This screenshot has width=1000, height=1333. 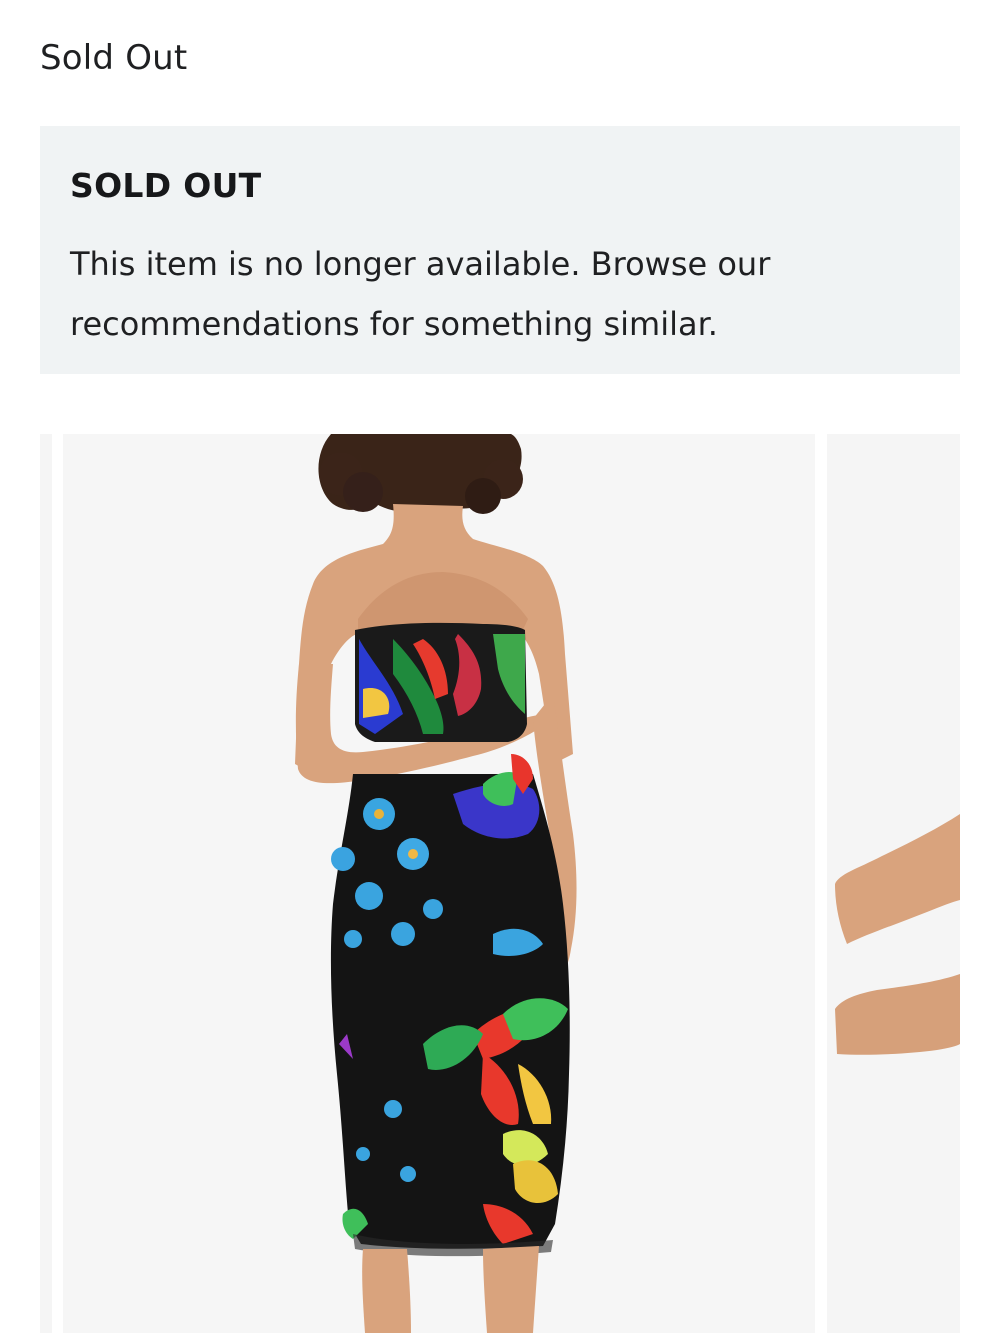 I want to click on next-image-slide, so click(x=893, y=883).